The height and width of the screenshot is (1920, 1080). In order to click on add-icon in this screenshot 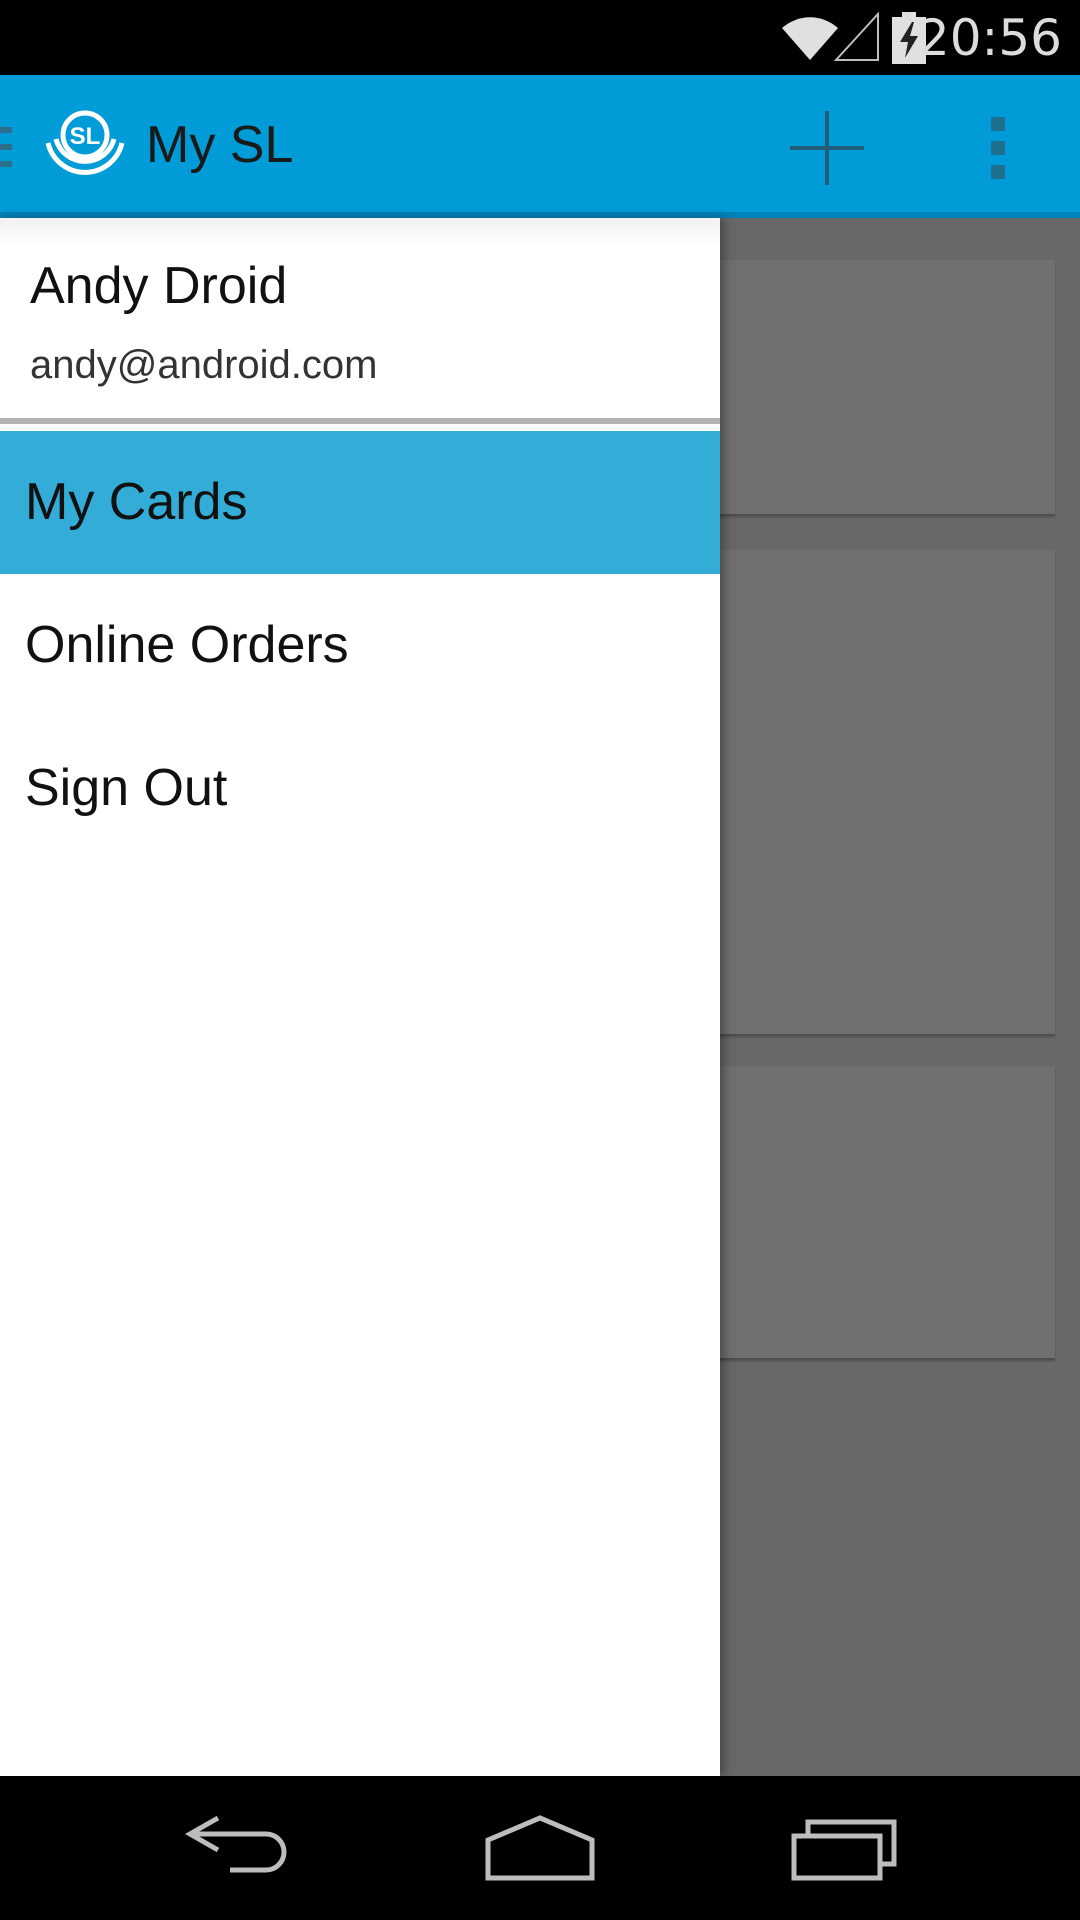, I will do `click(827, 148)`.